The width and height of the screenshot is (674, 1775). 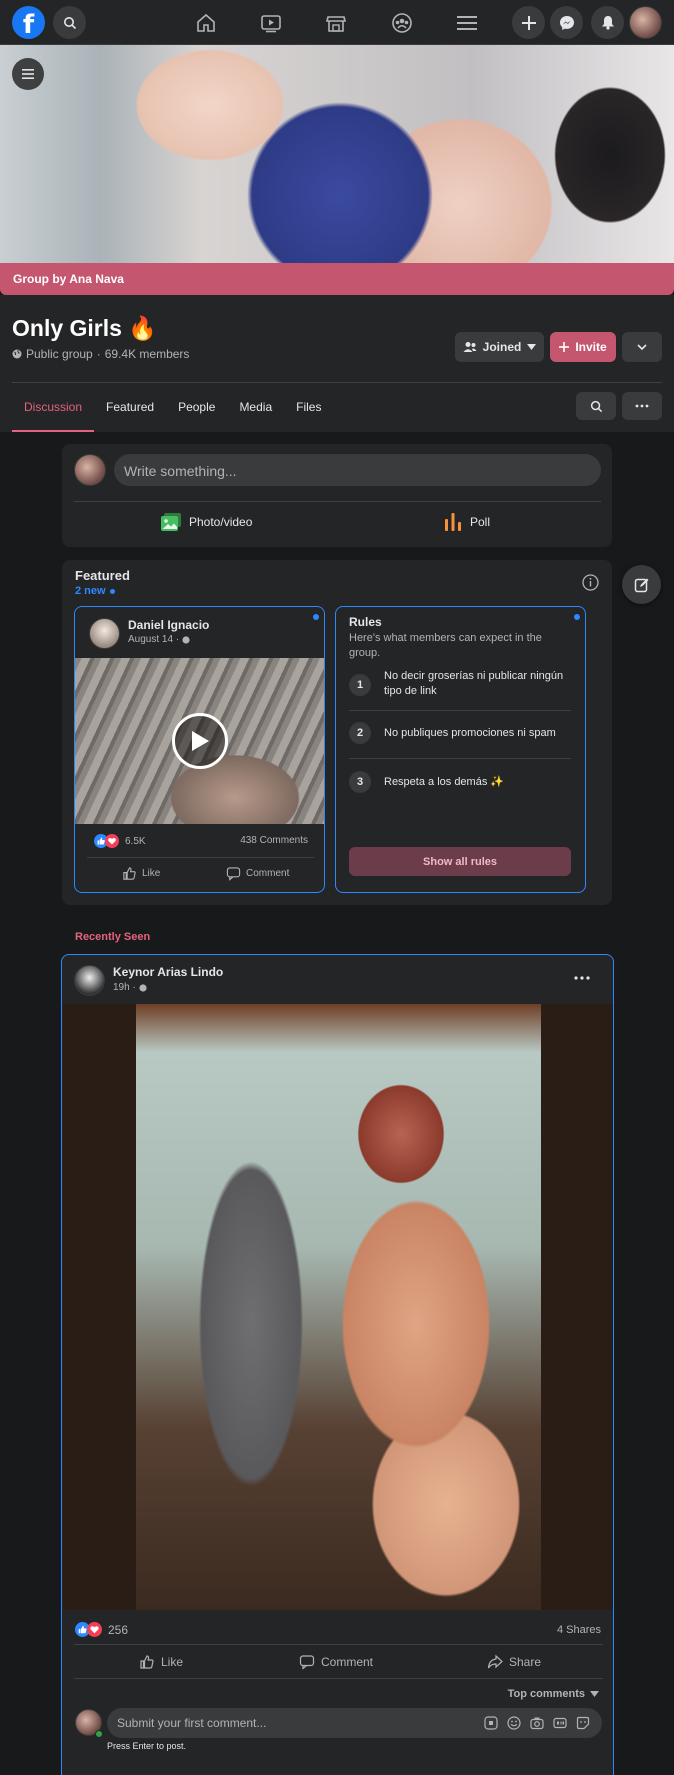 I want to click on unread-dot, so click(x=316, y=617).